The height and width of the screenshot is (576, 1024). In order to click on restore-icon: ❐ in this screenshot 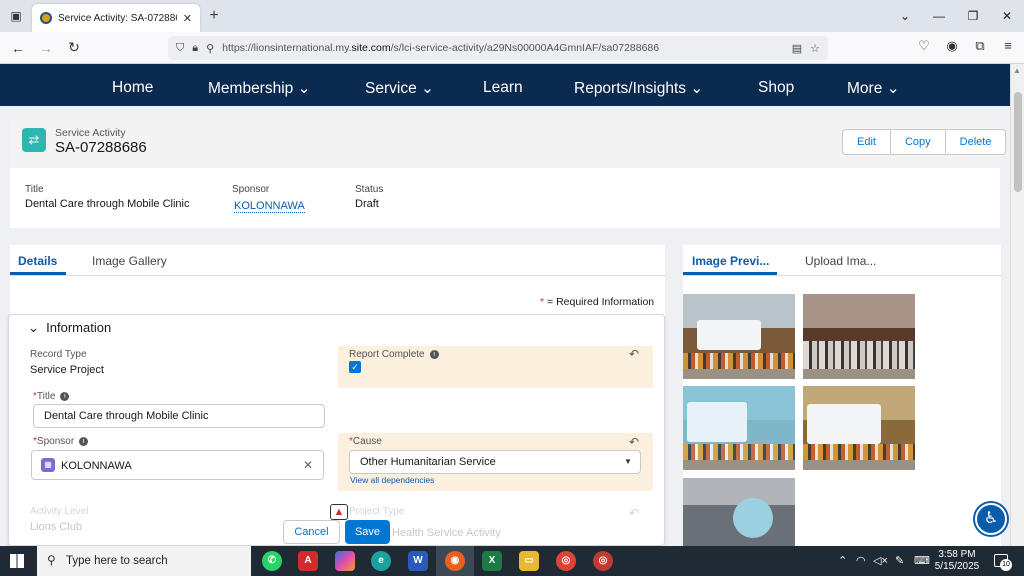, I will do `click(973, 16)`.